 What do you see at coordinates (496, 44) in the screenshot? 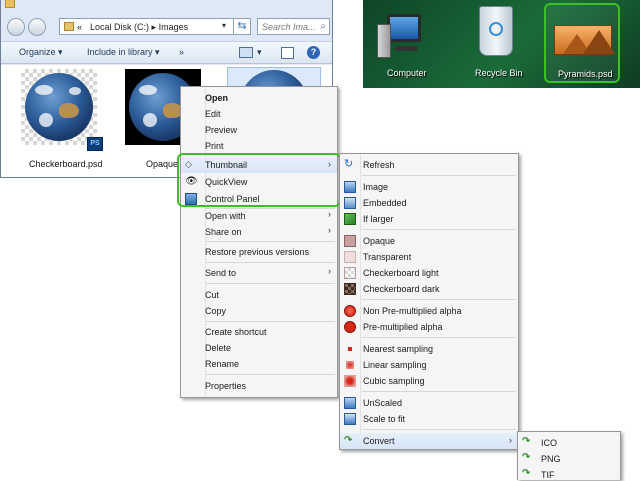
I see `desktop-icon-recycle-bin: Recycle Bin` at bounding box center [496, 44].